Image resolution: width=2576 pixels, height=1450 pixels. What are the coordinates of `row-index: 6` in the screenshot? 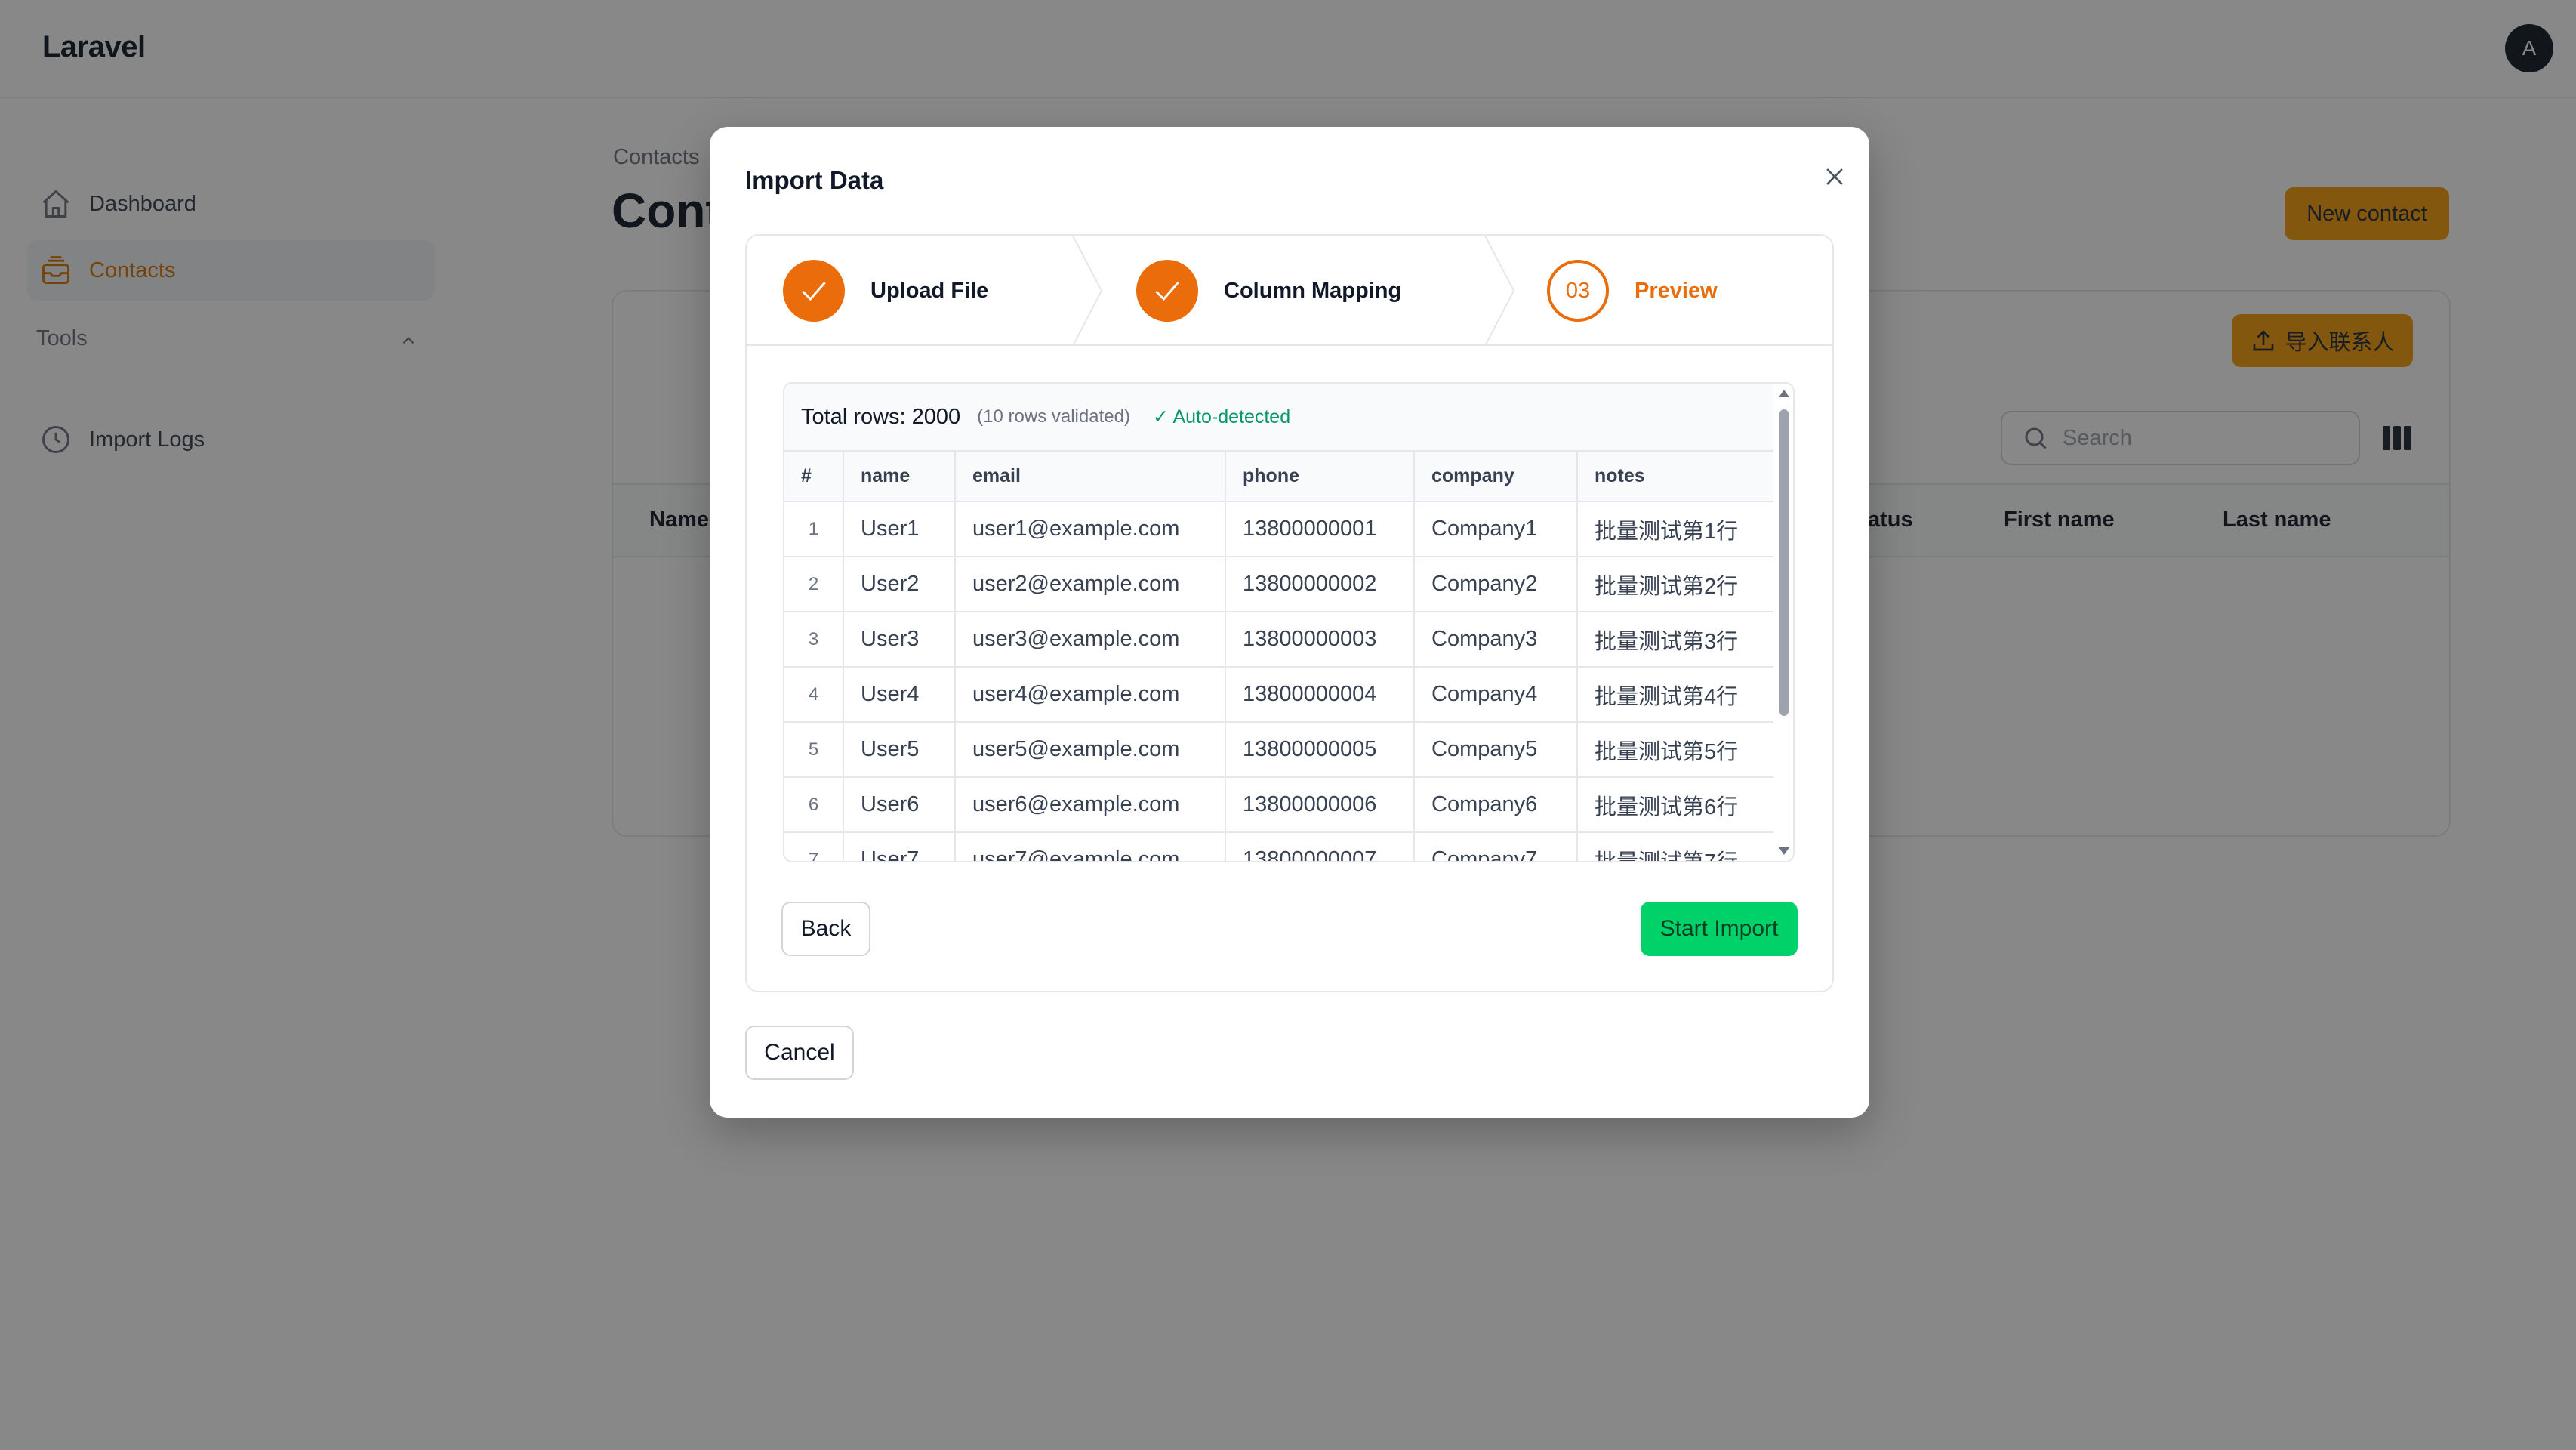 It's located at (814, 805).